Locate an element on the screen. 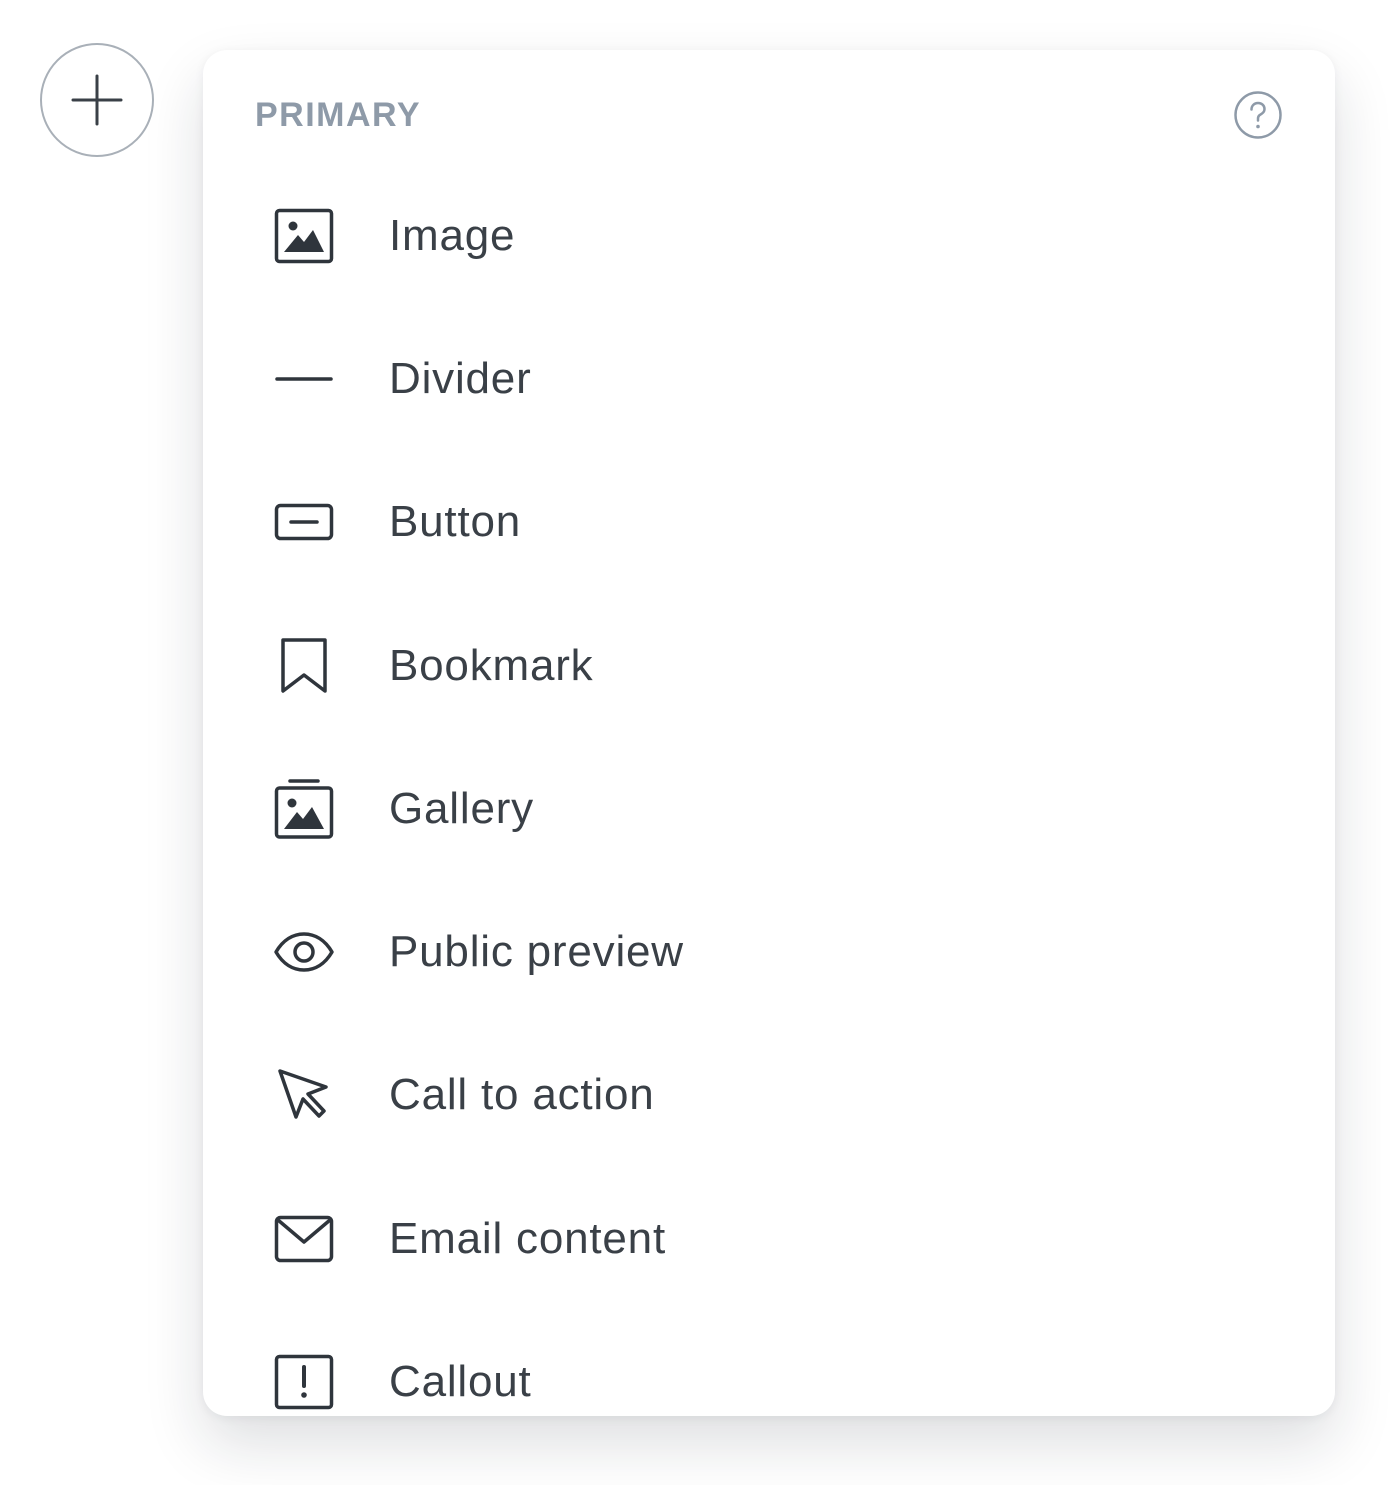 The image size is (1400, 1485). exclamation-box-icon is located at coordinates (304, 1382).